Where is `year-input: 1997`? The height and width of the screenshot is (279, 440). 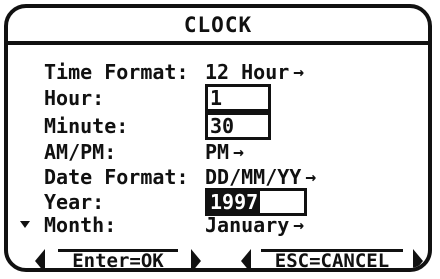 year-input: 1997 is located at coordinates (256, 202).